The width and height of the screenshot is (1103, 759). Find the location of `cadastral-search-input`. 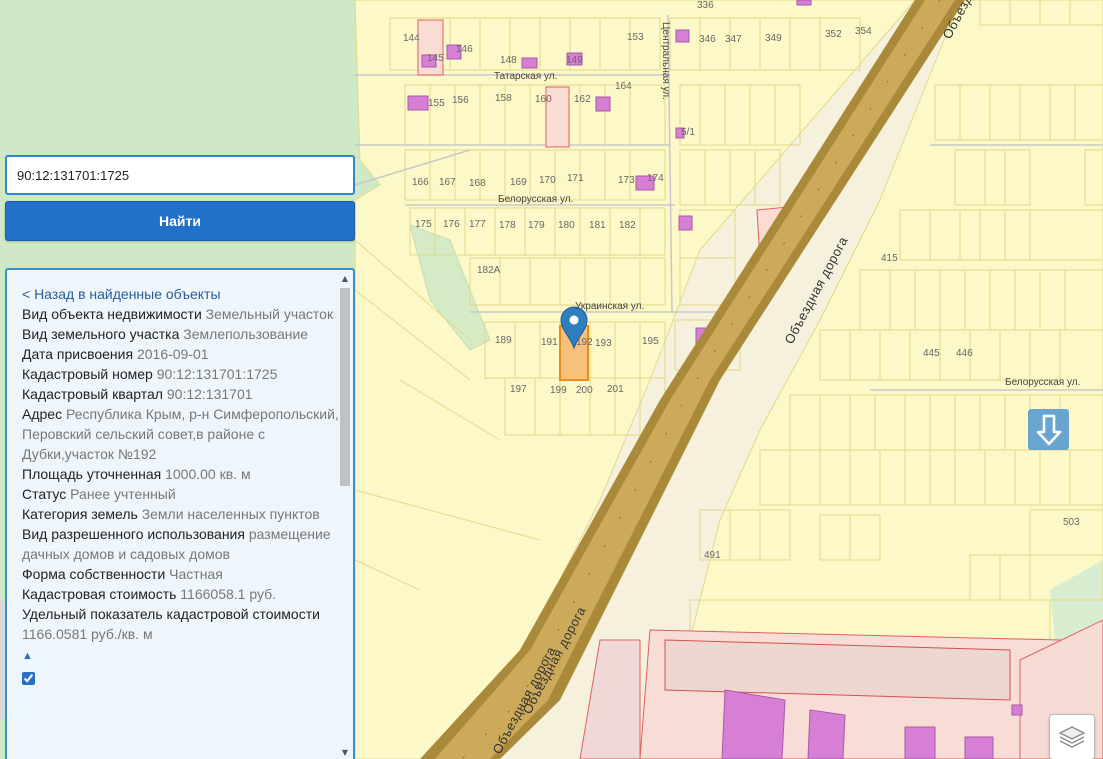

cadastral-search-input is located at coordinates (180, 175).